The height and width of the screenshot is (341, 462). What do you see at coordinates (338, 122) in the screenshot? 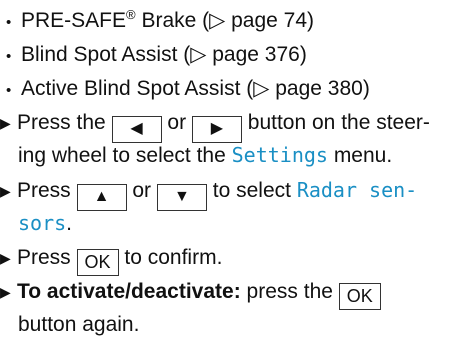
I see `step-text: button on the steer-` at bounding box center [338, 122].